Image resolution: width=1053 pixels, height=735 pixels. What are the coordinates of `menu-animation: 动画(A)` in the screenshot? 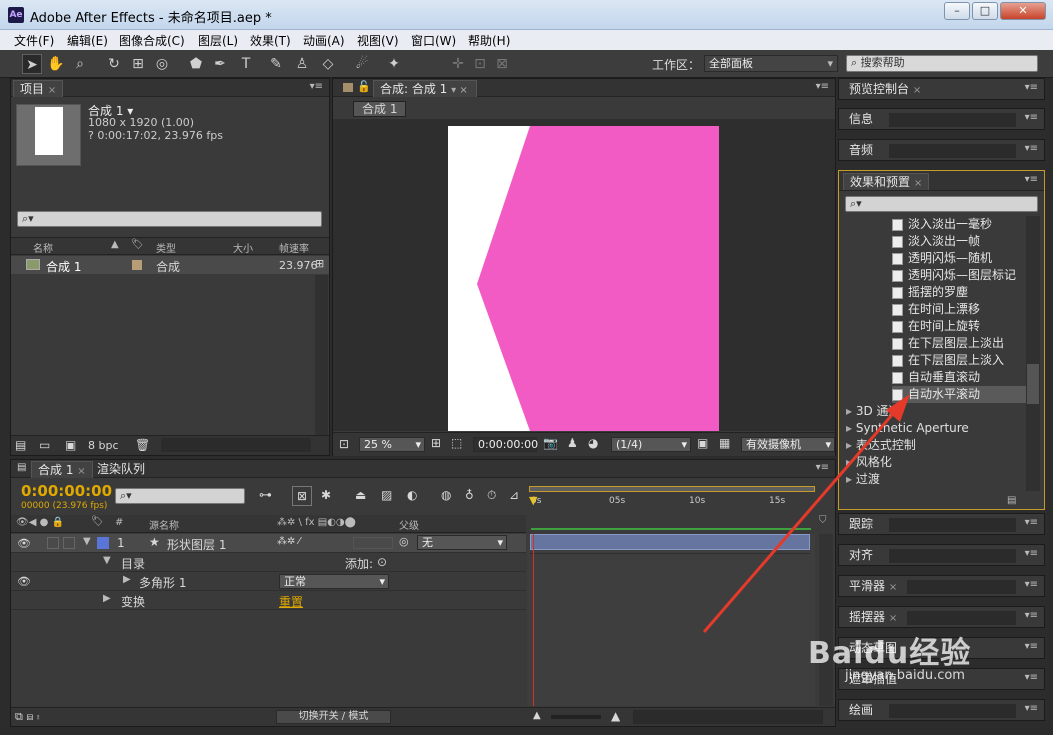 It's located at (324, 40).